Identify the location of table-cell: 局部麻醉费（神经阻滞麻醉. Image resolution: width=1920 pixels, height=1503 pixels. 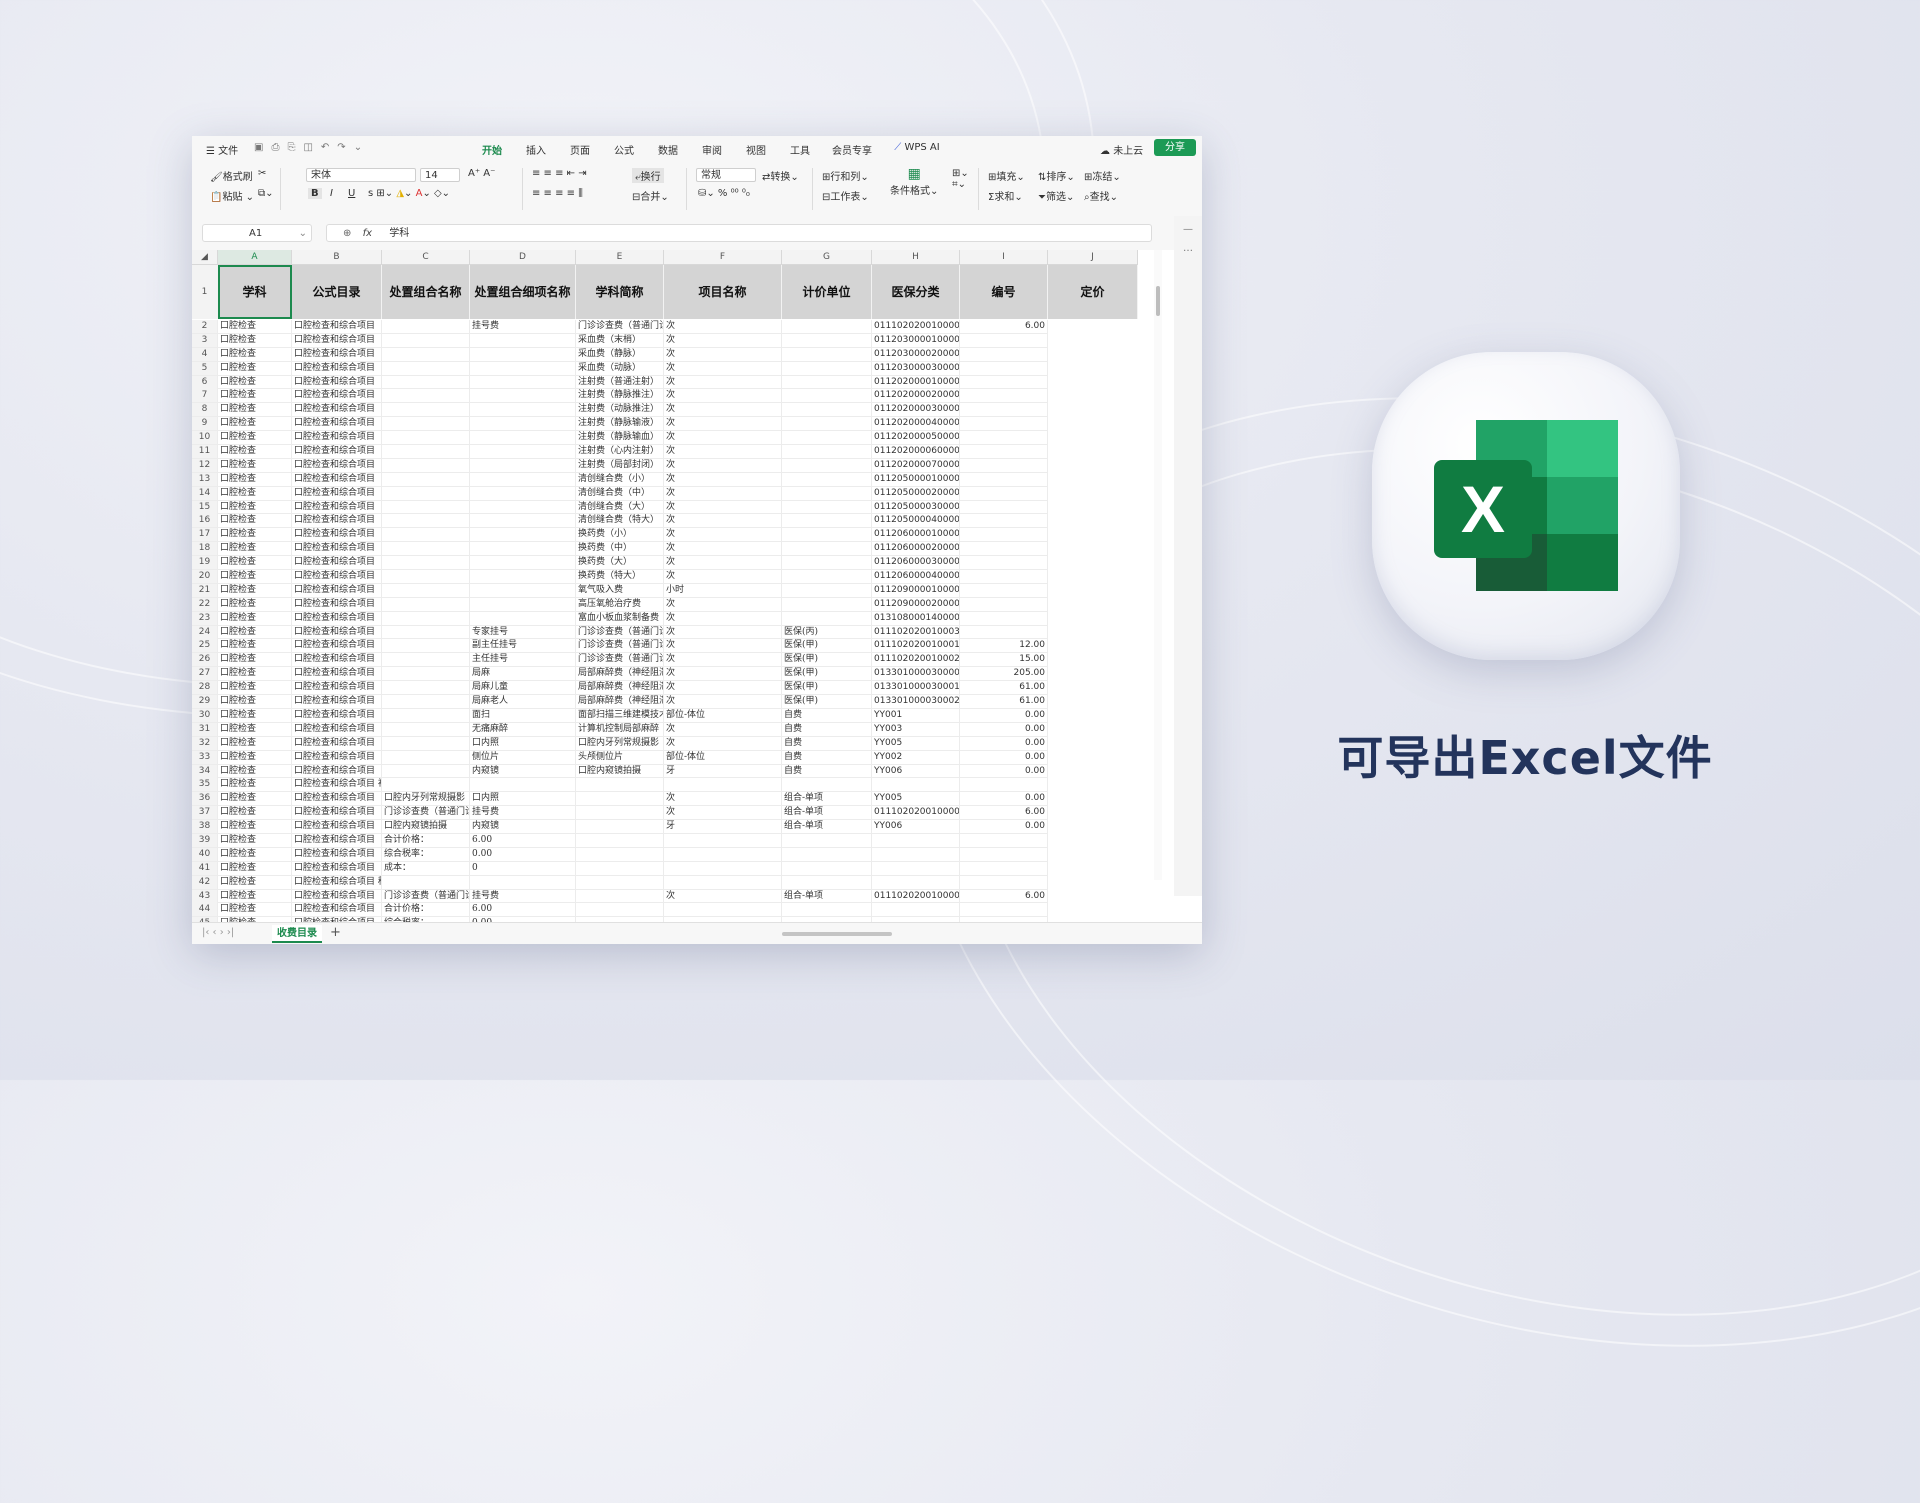
(620, 702).